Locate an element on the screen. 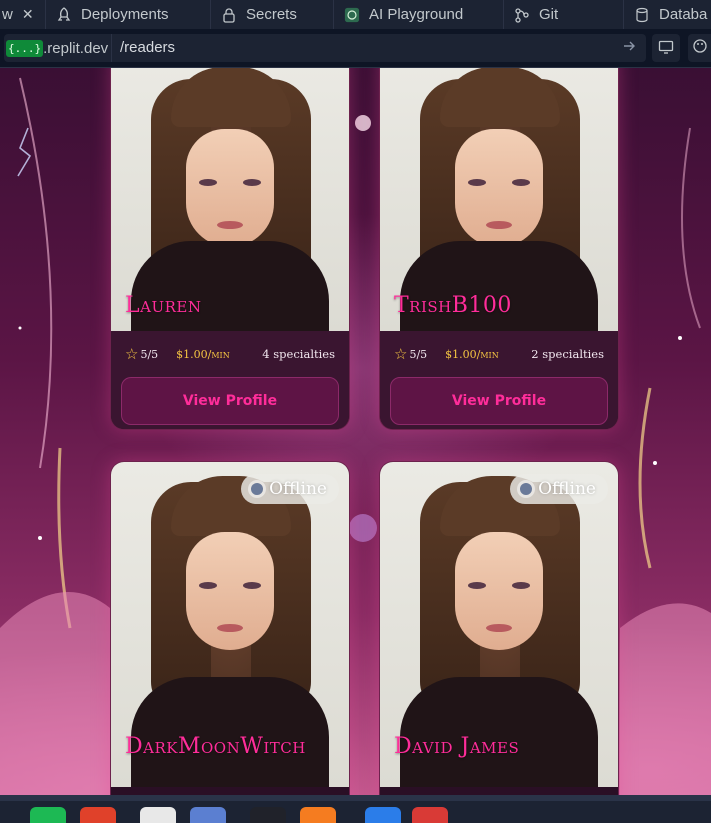 The width and height of the screenshot is (711, 823). tab-label: w is located at coordinates (7, 14).